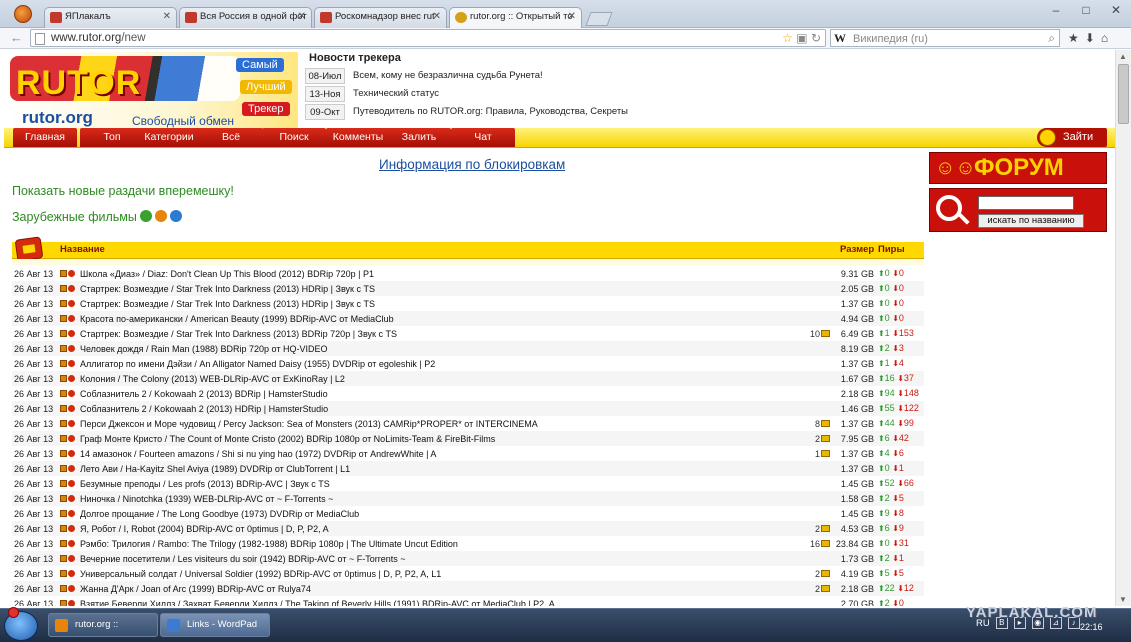  I want to click on back-icon: ←, so click(16, 37).